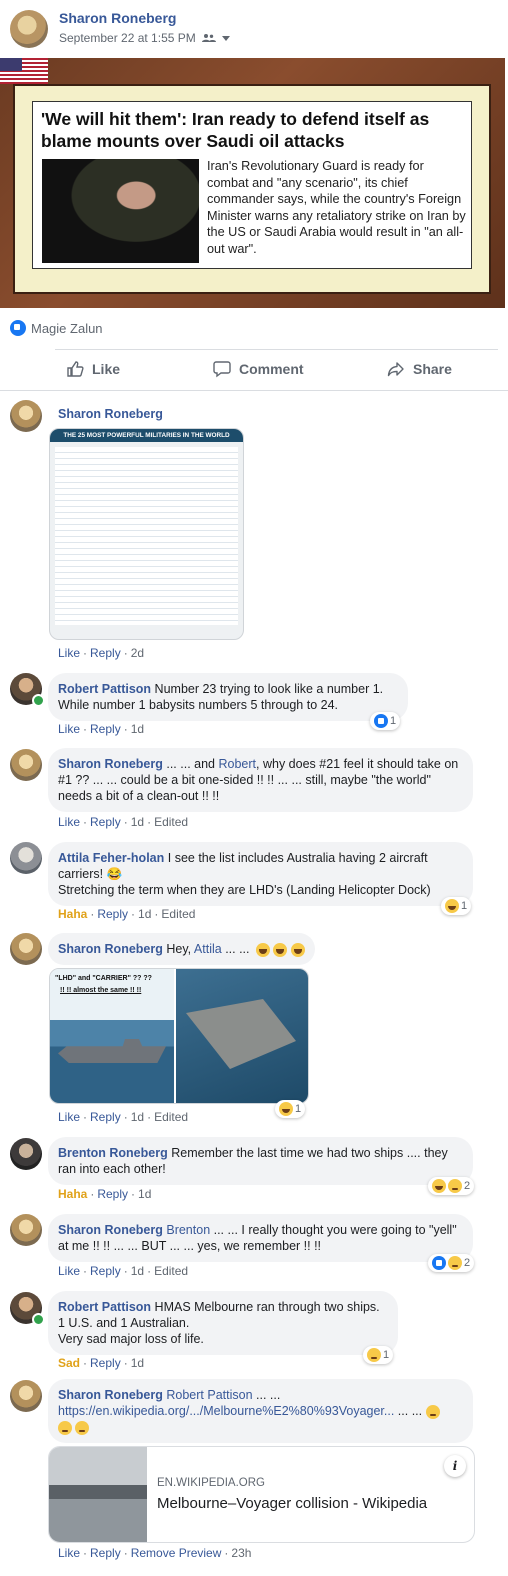 The width and height of the screenshot is (508, 1576). I want to click on chevron-down-icon, so click(225, 38).